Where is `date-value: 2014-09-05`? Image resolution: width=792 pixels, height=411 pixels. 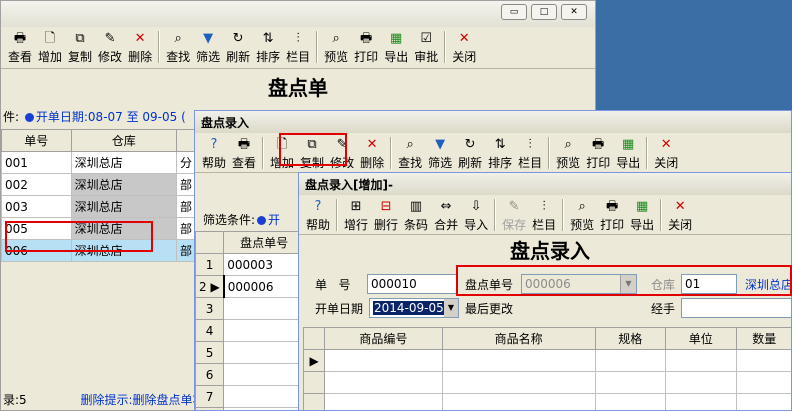 date-value: 2014-09-05 is located at coordinates (409, 308).